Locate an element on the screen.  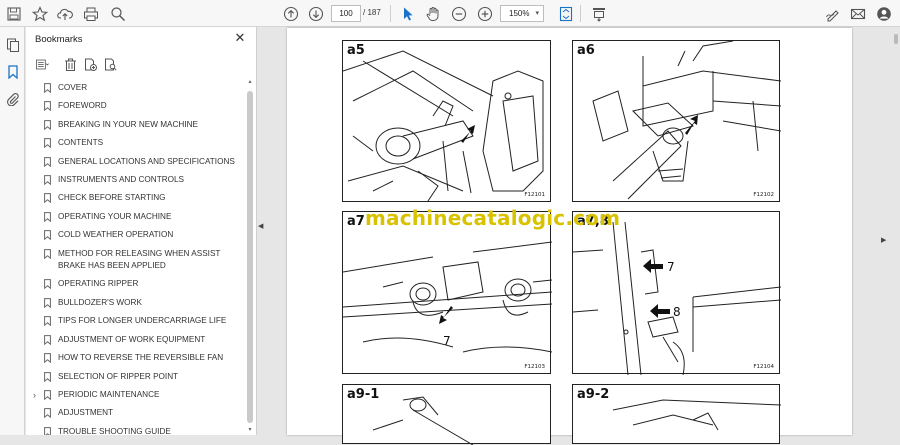
figure-a6-drawing is located at coordinates (686, 120).